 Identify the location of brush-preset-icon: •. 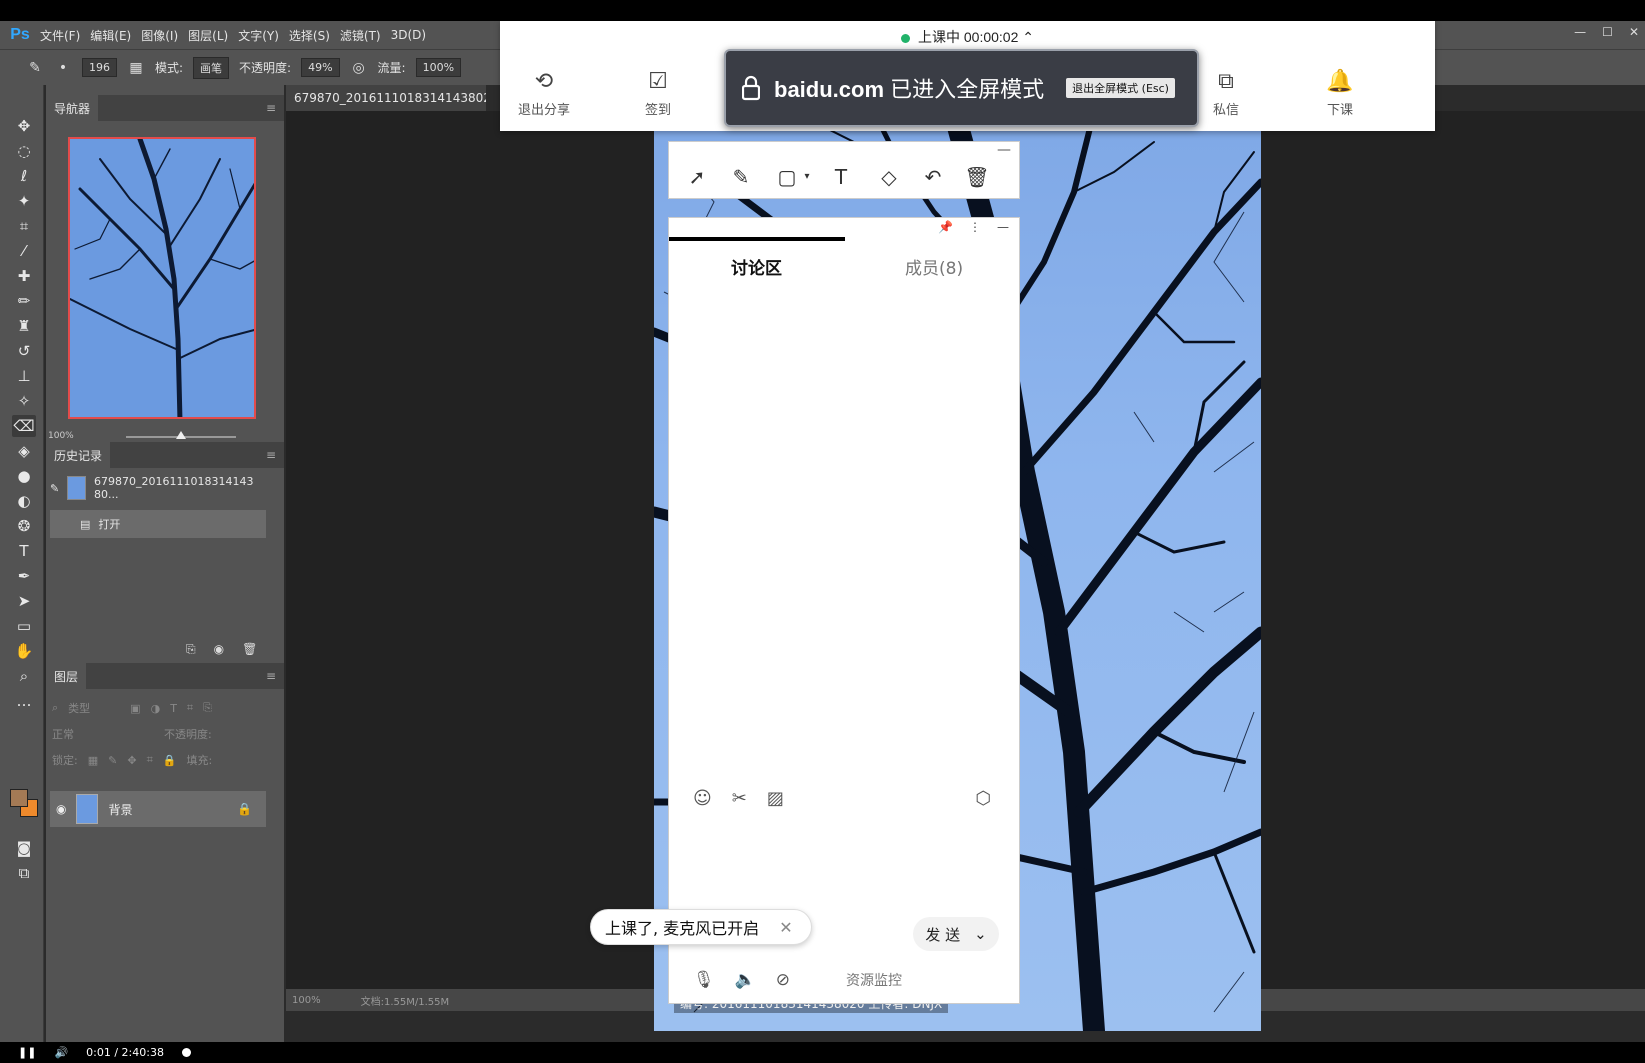
(63, 68).